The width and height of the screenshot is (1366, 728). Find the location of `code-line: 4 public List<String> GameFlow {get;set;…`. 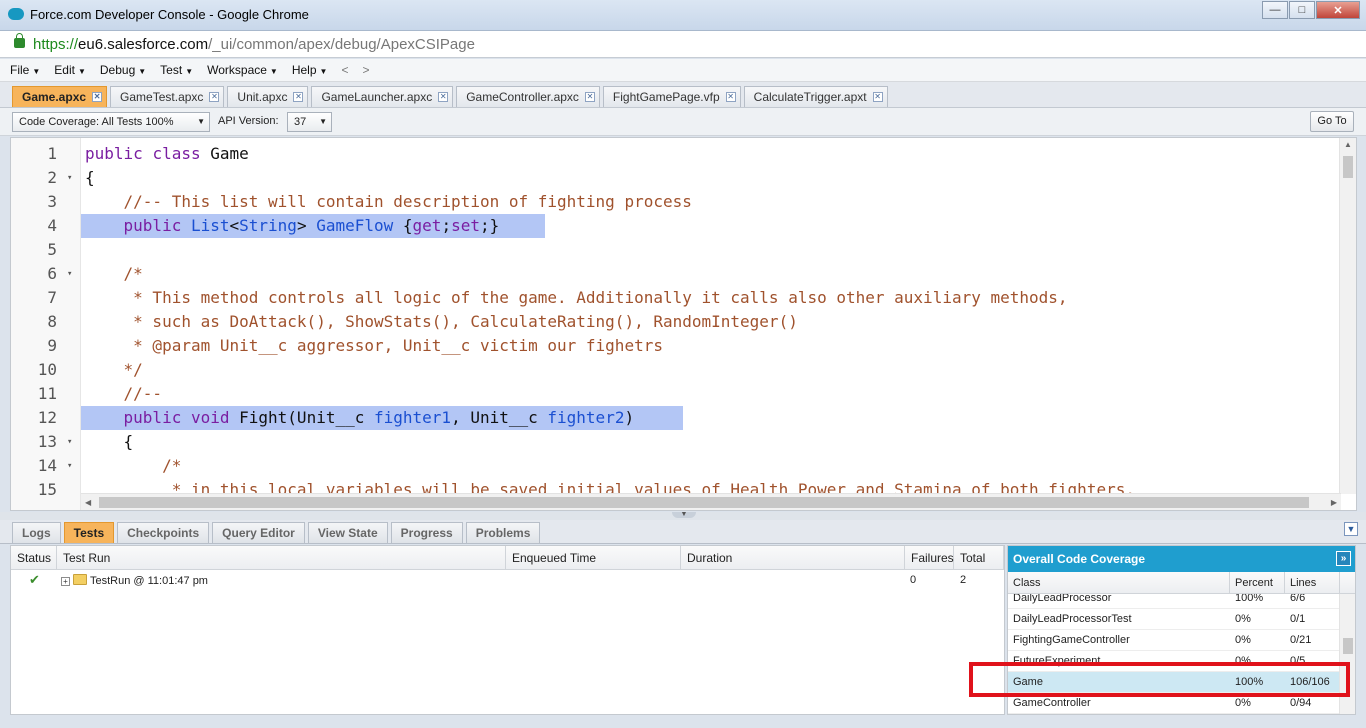

code-line: 4 public List<String> GameFlow {get;set;… is located at coordinates (676, 226).